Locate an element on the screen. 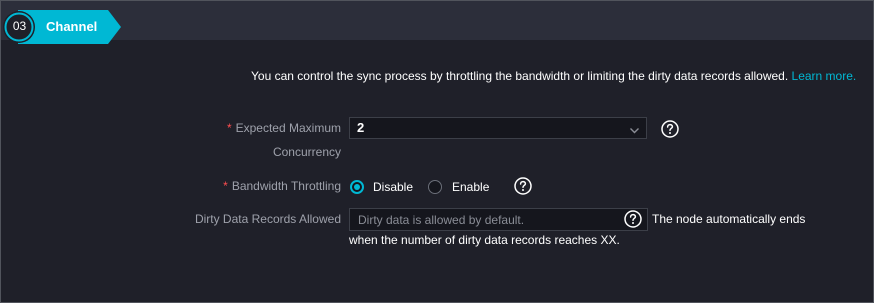 This screenshot has width=874, height=303. concurrency-label-line1: Expected Maximum is located at coordinates (288, 128).